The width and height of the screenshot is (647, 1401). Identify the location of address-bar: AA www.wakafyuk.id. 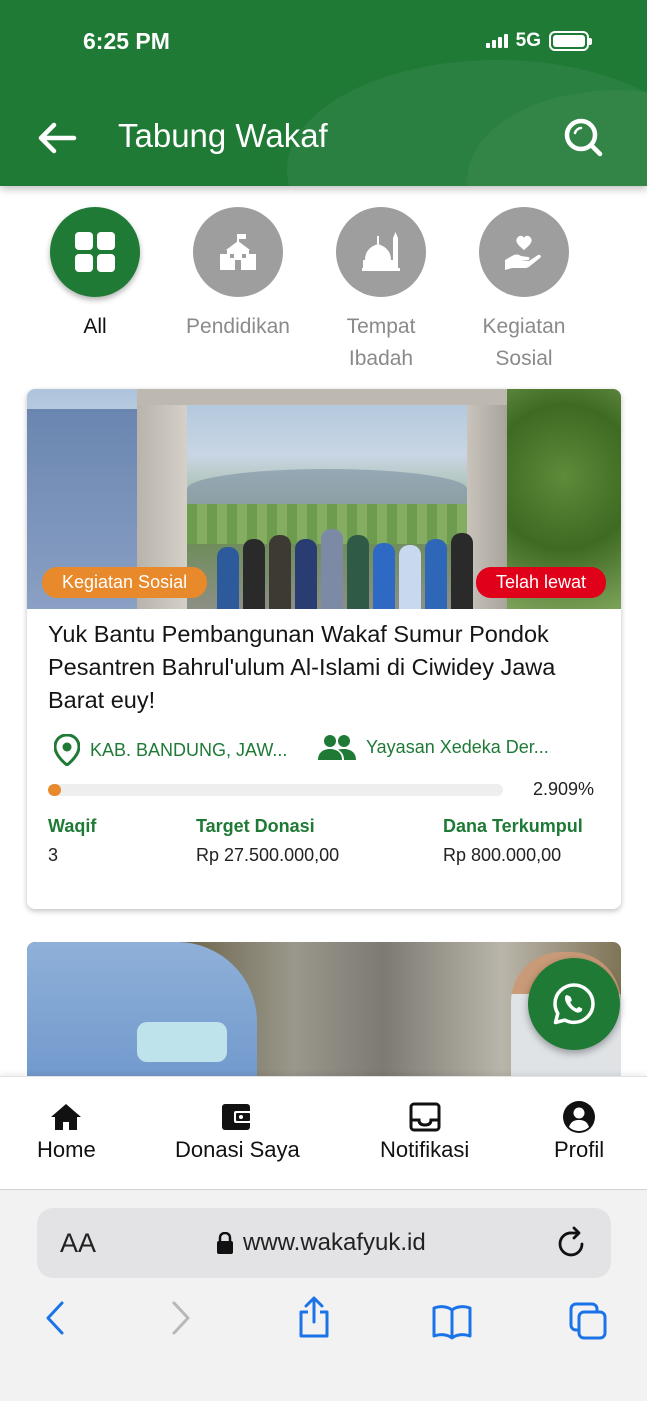
(324, 1243).